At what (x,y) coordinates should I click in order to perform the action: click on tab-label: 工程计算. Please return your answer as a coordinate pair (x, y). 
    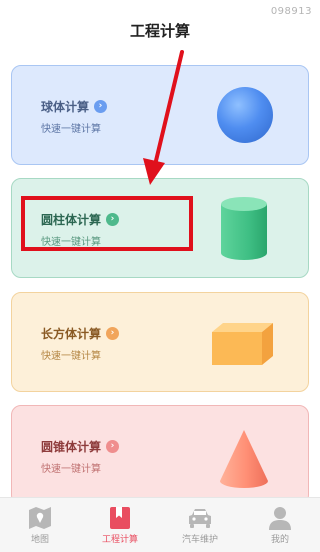
    Looking at the image, I should click on (119, 540).